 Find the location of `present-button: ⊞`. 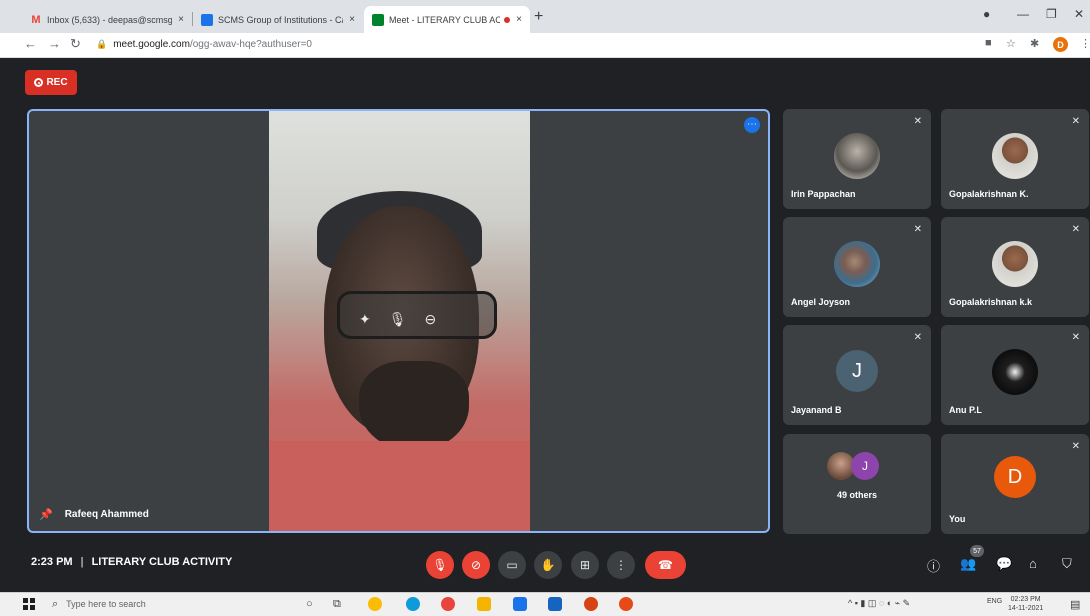

present-button: ⊞ is located at coordinates (585, 565).